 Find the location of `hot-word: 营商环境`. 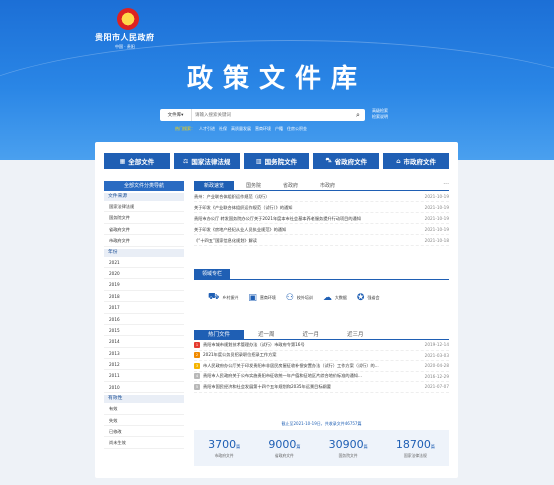

hot-word: 营商环境 is located at coordinates (263, 129).